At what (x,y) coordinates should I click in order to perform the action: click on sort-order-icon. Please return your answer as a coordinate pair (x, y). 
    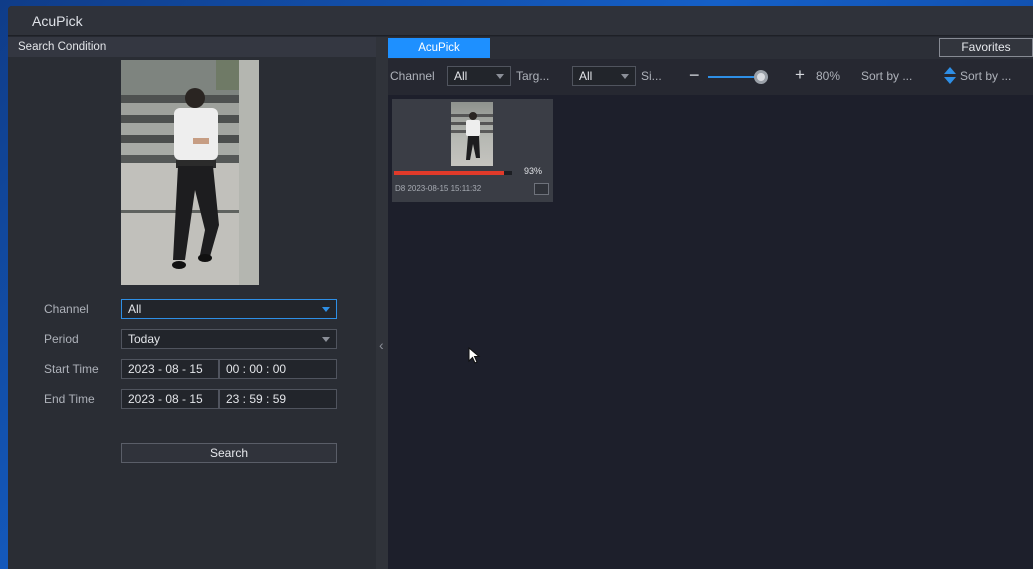
    Looking at the image, I should click on (950, 76).